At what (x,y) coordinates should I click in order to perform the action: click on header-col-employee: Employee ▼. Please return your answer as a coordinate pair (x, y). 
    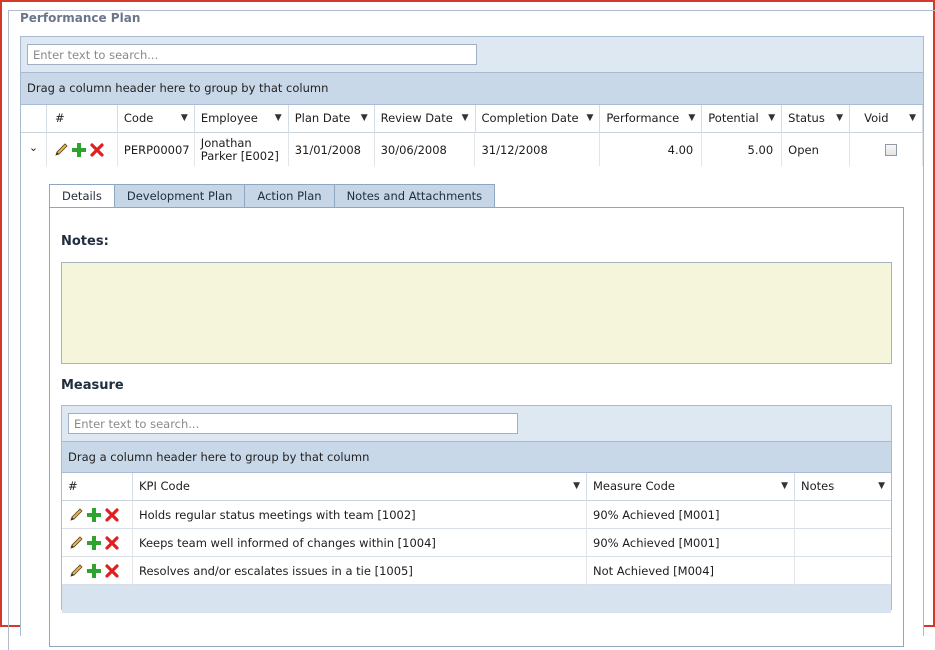
    Looking at the image, I should click on (242, 119).